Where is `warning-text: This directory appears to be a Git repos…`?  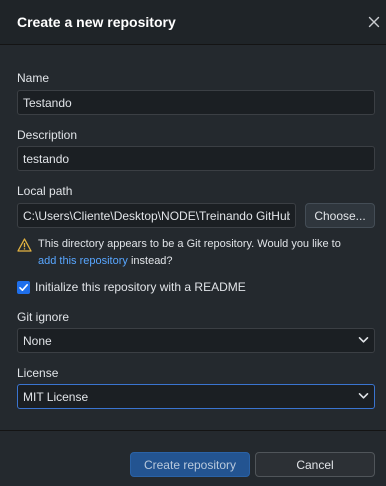 warning-text: This directory appears to be a Git repos… is located at coordinates (189, 244).